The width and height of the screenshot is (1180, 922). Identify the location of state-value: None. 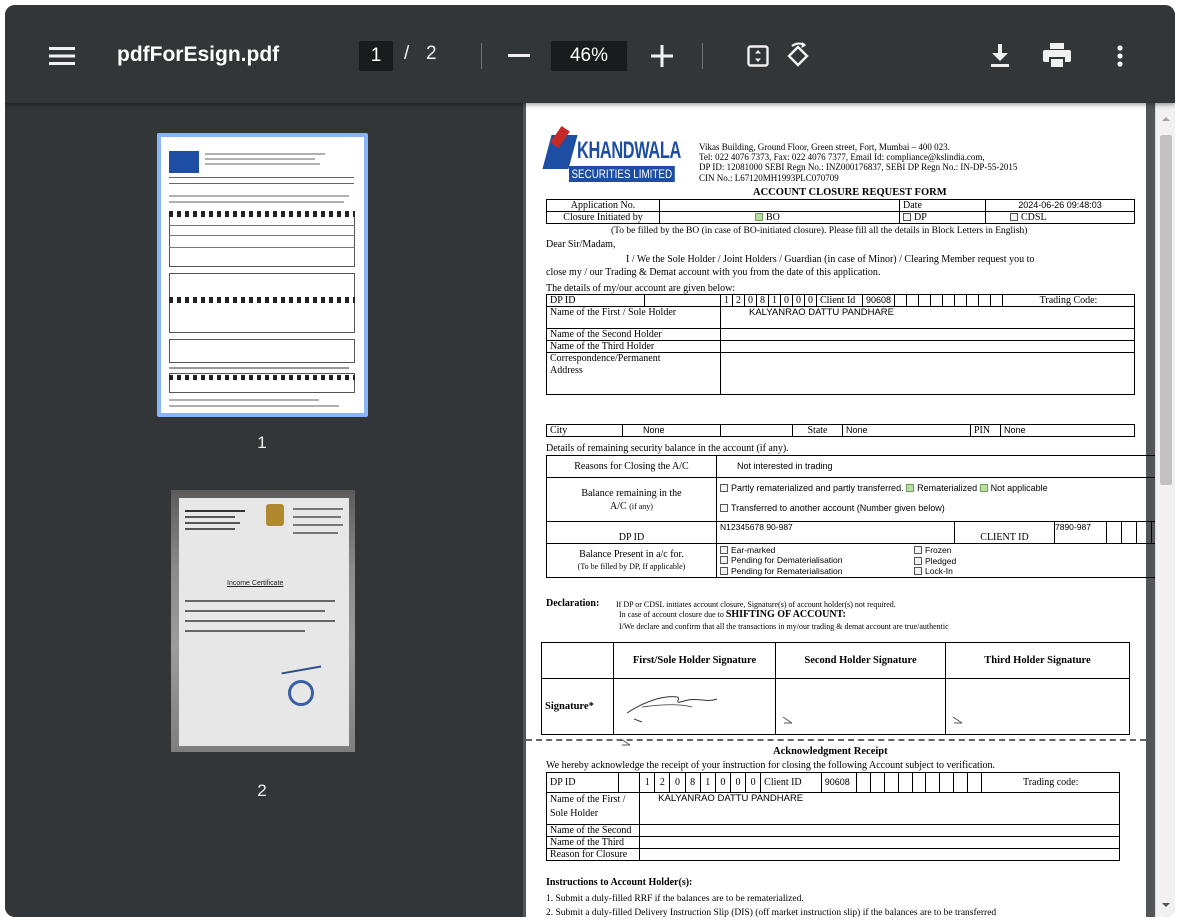
(906, 430).